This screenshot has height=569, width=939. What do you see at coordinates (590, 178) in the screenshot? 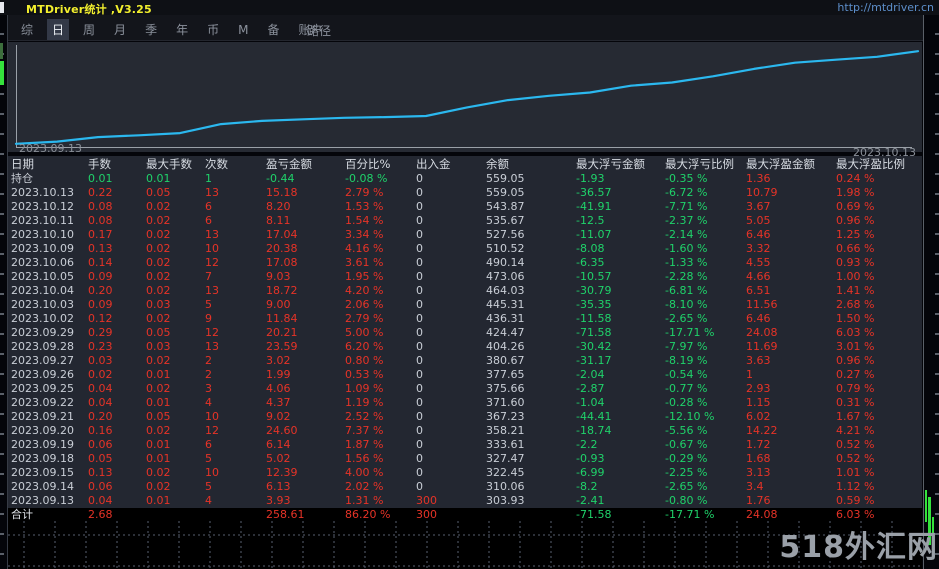
I see `cell: -1.93` at bounding box center [590, 178].